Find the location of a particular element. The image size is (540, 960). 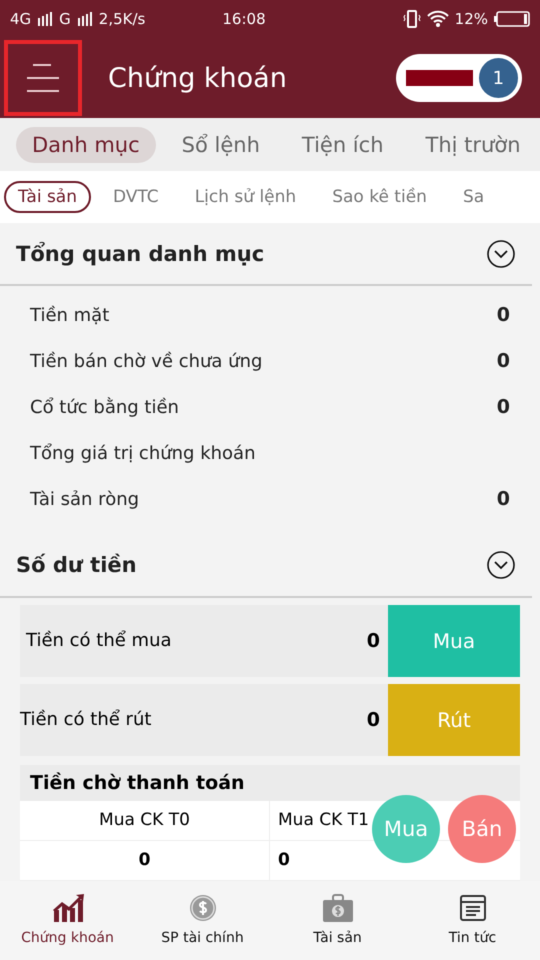

tab: Sổ lệnh is located at coordinates (221, 144).